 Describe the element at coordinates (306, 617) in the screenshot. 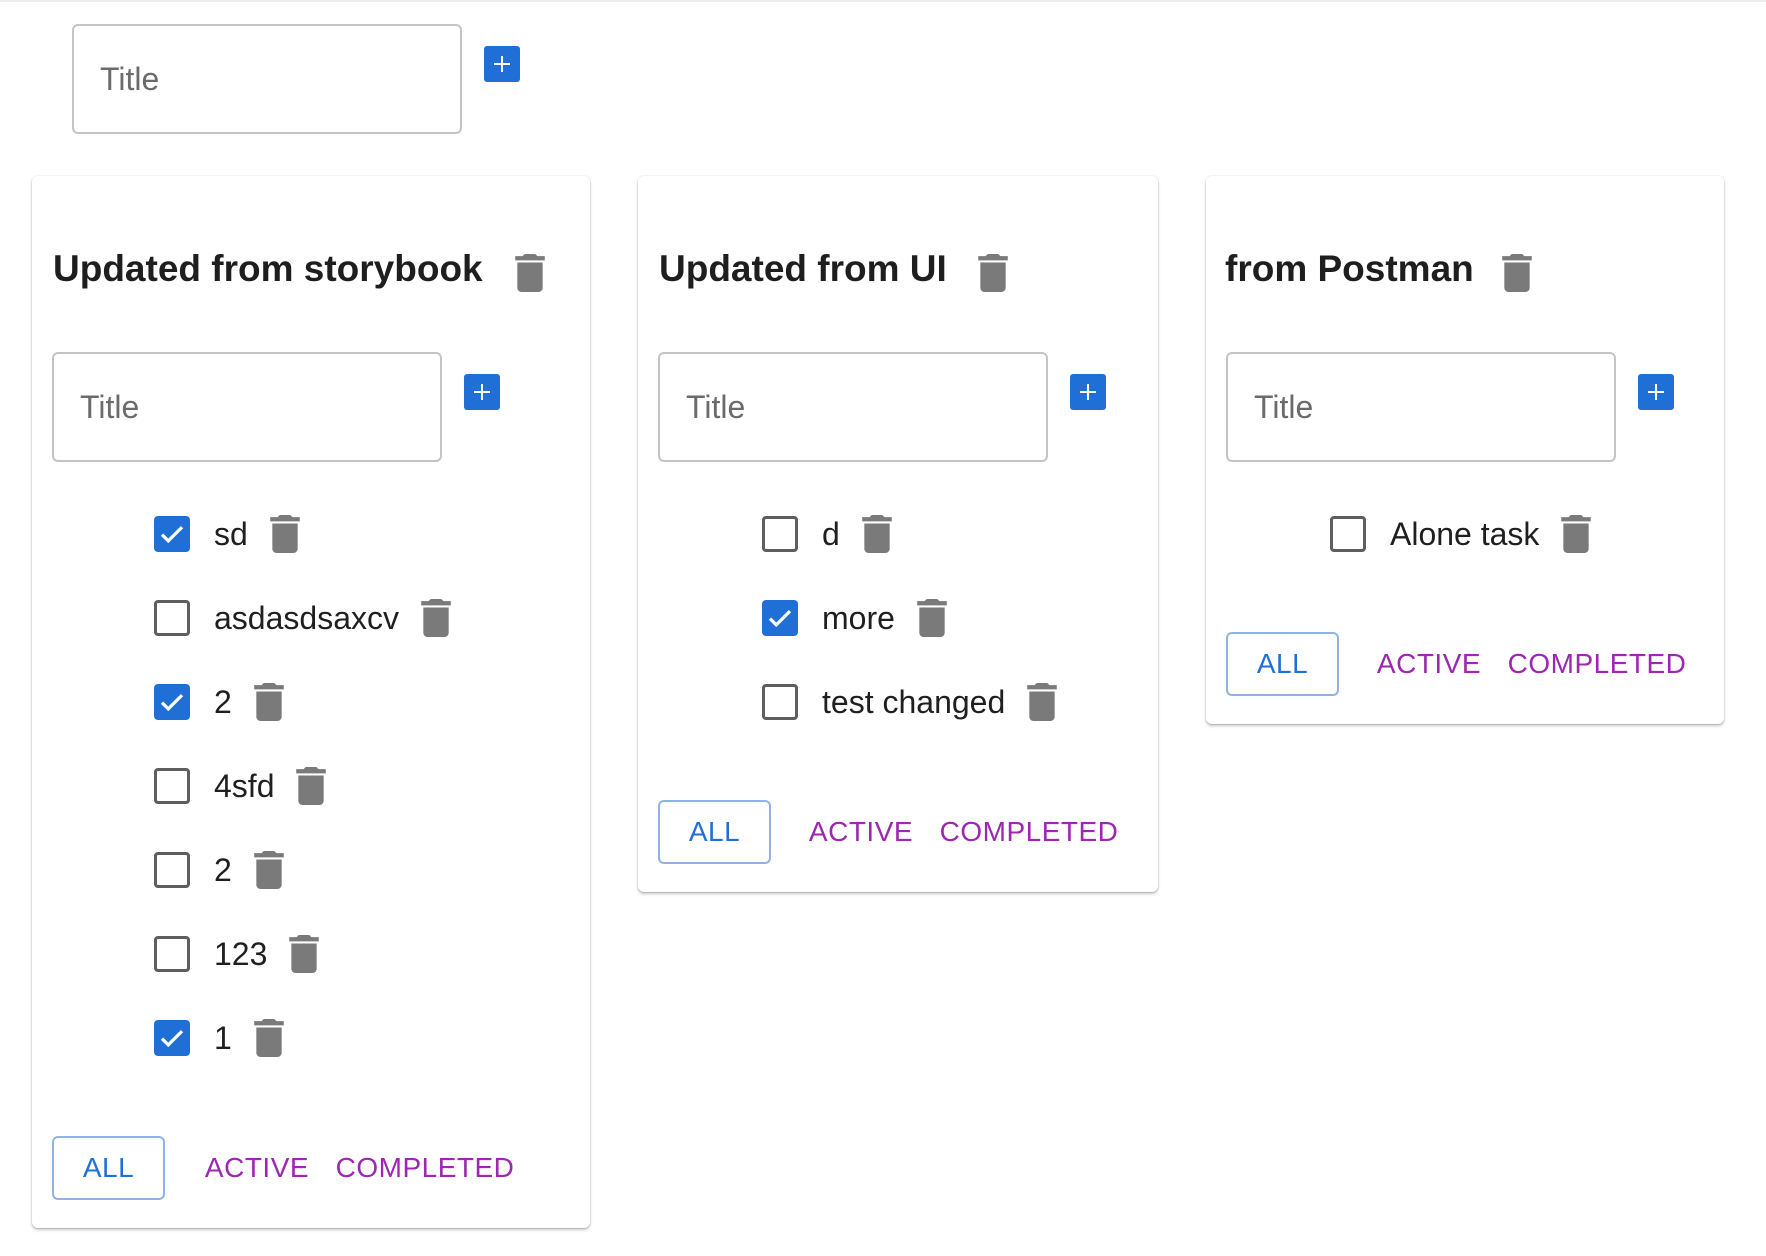

I see `task-label: asdasdsaxcv` at that location.